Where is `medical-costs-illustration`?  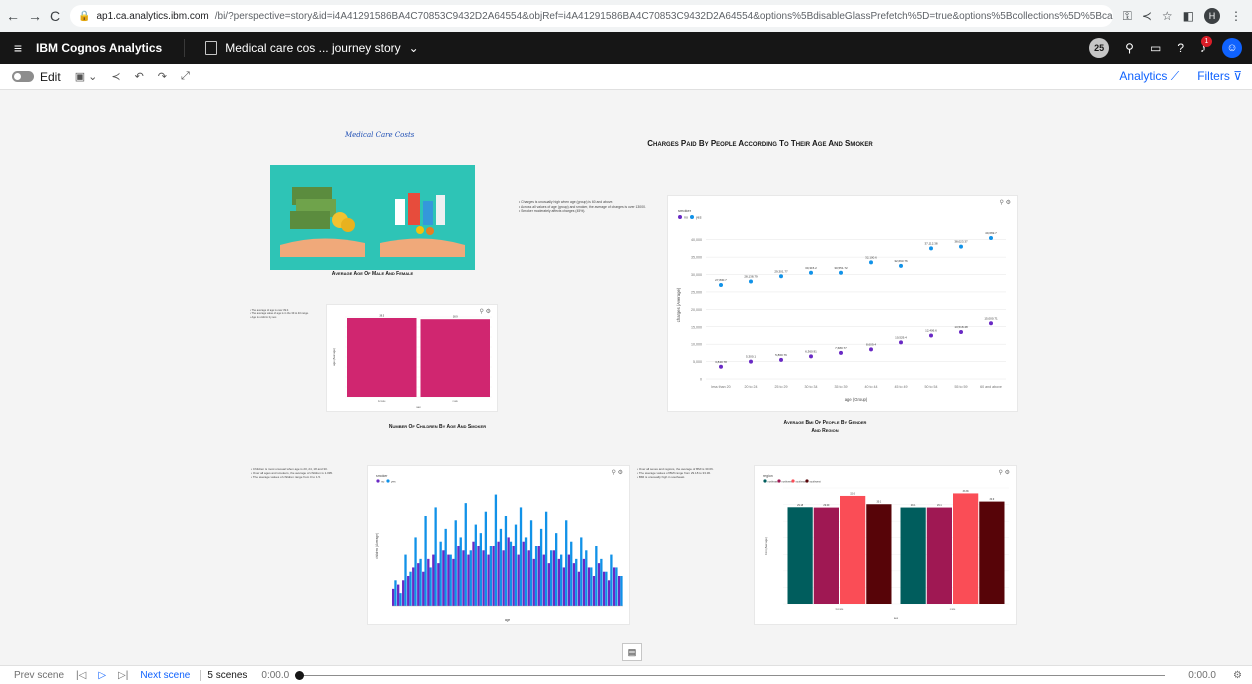
medical-costs-illustration is located at coordinates (372, 217).